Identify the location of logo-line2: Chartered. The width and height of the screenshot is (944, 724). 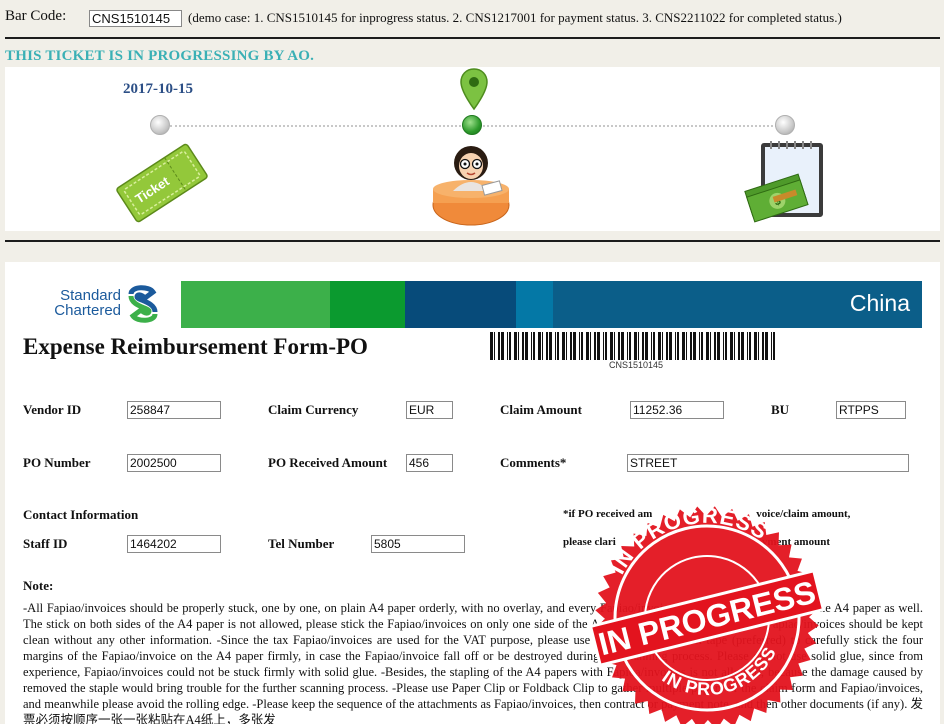
(87, 310).